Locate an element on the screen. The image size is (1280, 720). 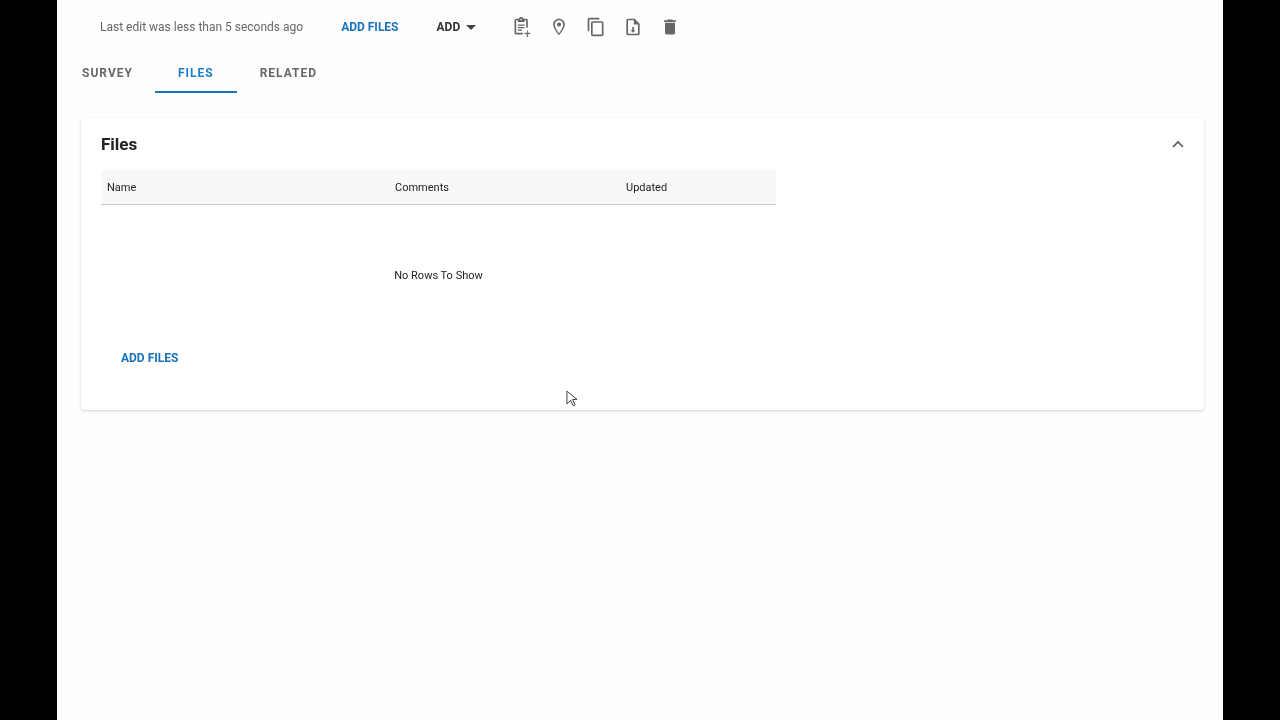
tab: RELATED is located at coordinates (288, 73).